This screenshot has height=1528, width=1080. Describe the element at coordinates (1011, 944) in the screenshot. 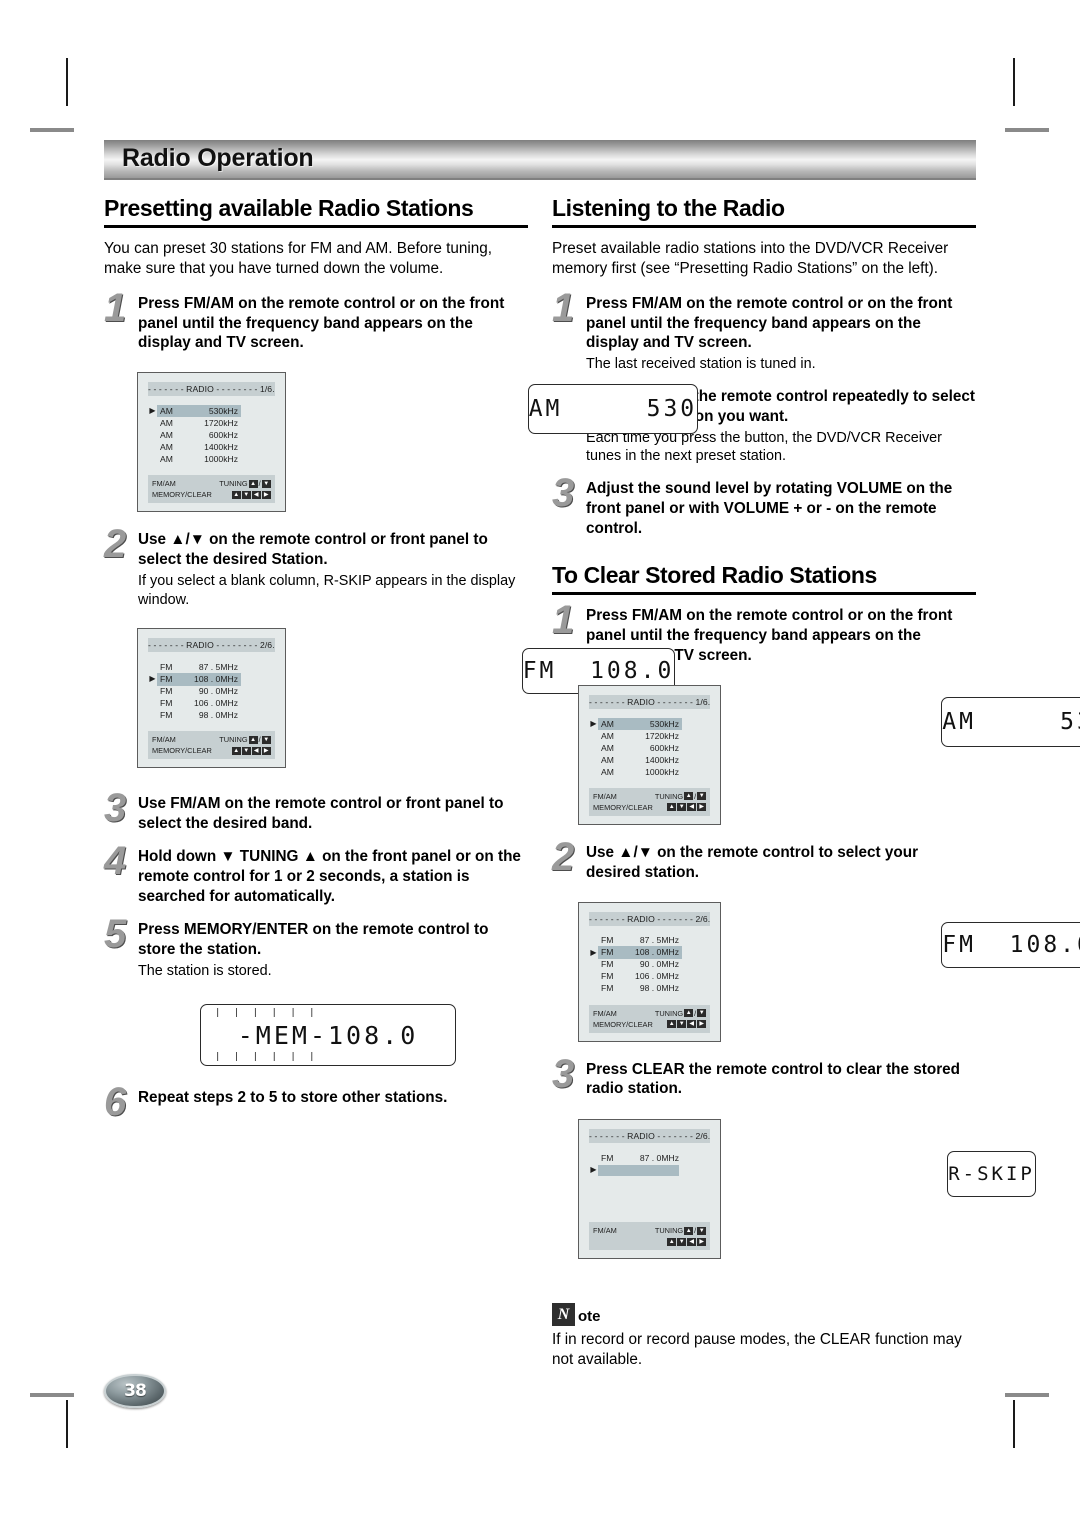

I see `lcd-text: FM 108.0` at that location.